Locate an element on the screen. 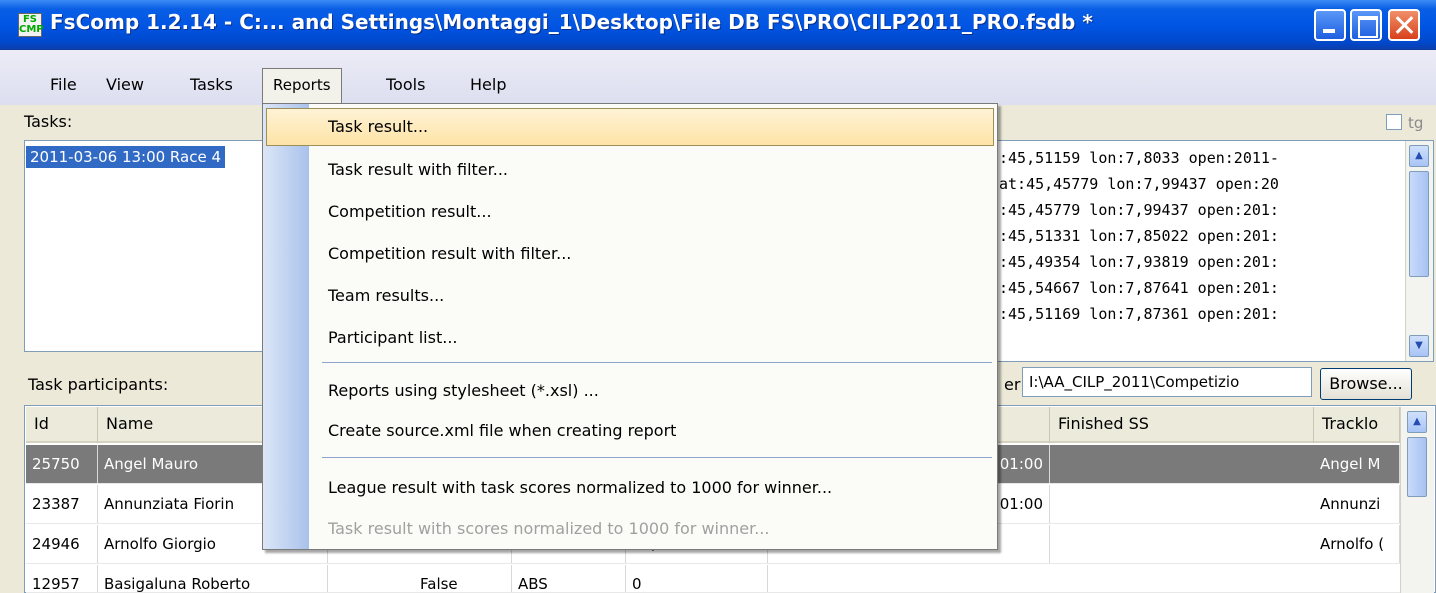  participants-label: Task participants: is located at coordinates (98, 384).